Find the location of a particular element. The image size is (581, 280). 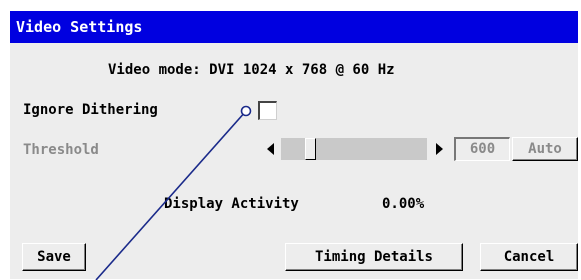

video-mode-text: Video mode: DVI 1024 x 768 @ 60 Hz is located at coordinates (251, 70).